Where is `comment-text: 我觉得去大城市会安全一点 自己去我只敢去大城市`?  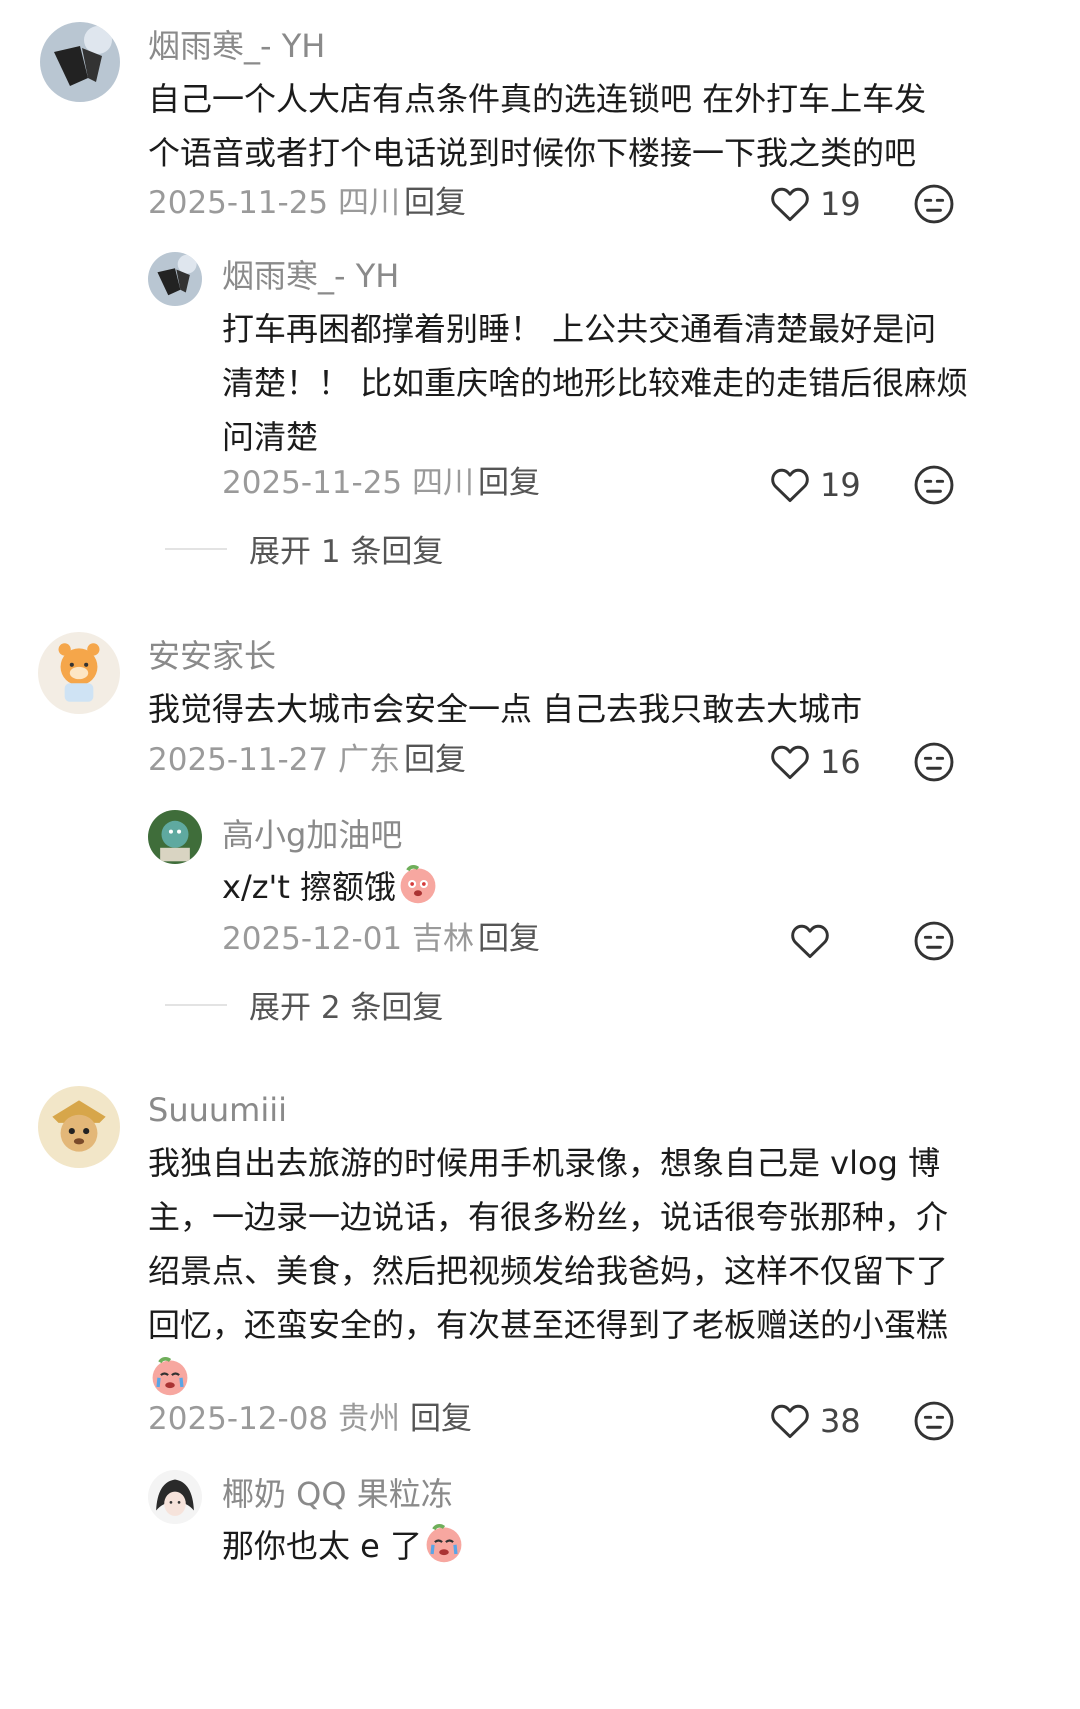
comment-text: 我觉得去大城市会安全一点 自己去我只敢去大城市 is located at coordinates (505, 709).